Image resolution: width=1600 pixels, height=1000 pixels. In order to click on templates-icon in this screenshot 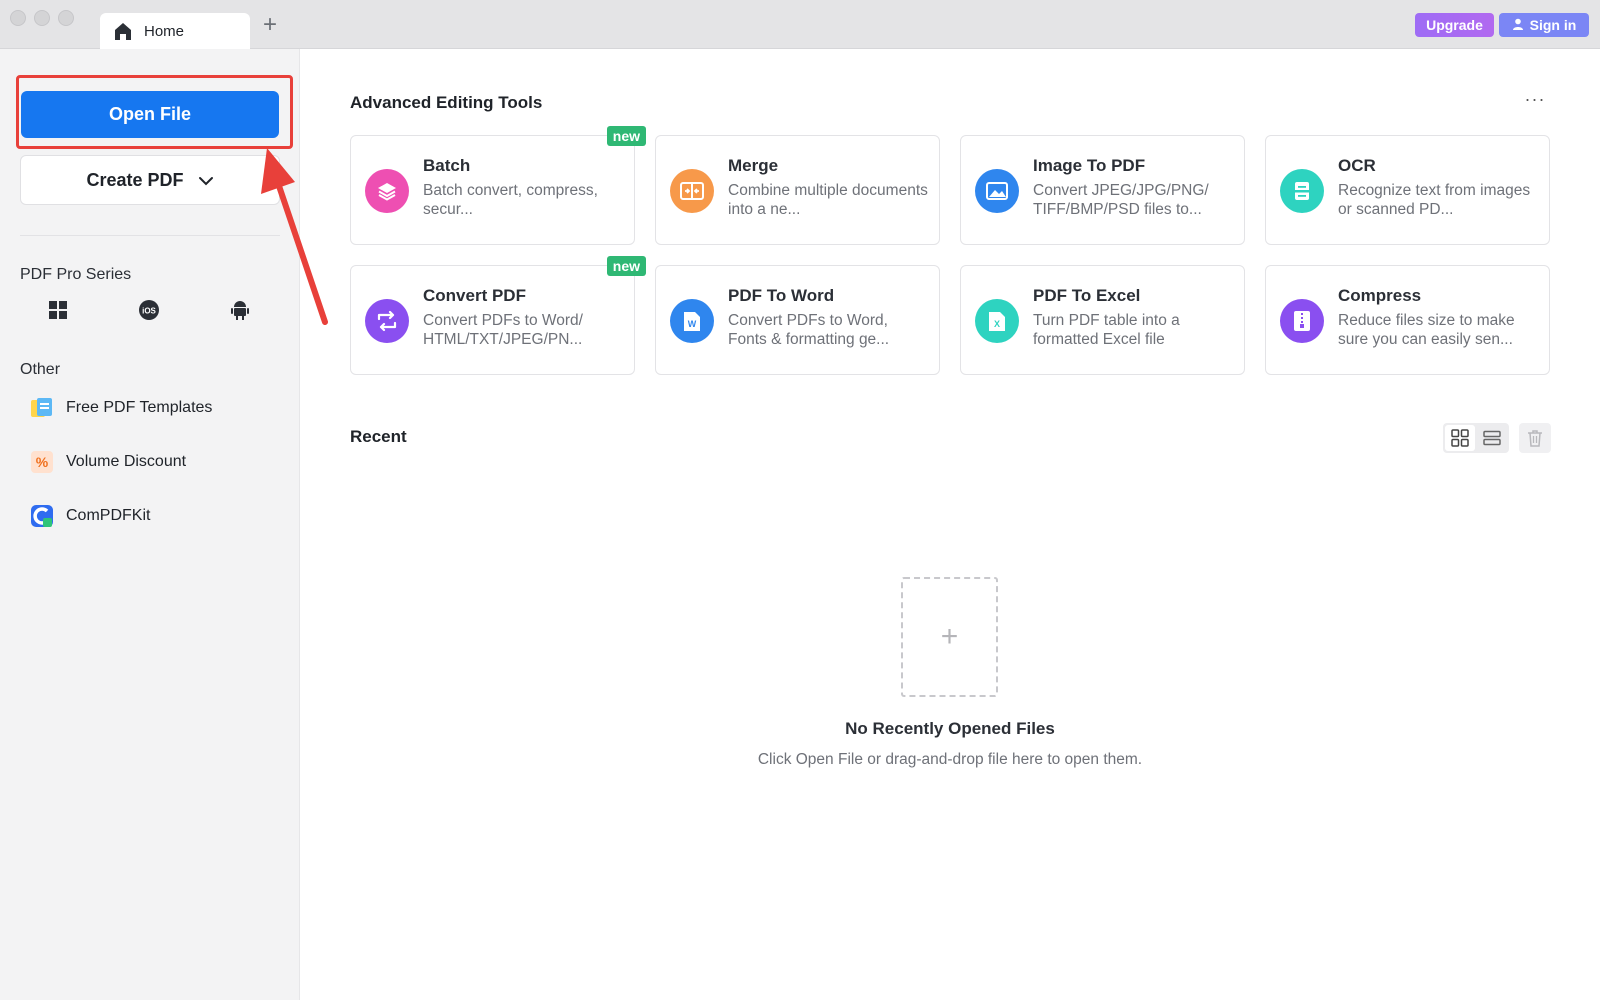, I will do `click(42, 408)`.